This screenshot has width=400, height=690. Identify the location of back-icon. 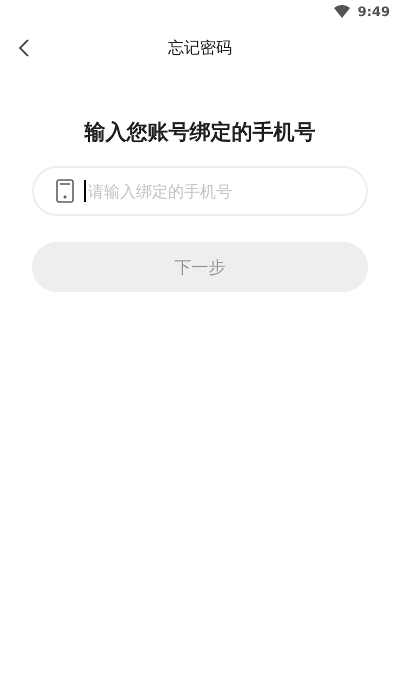
(24, 48).